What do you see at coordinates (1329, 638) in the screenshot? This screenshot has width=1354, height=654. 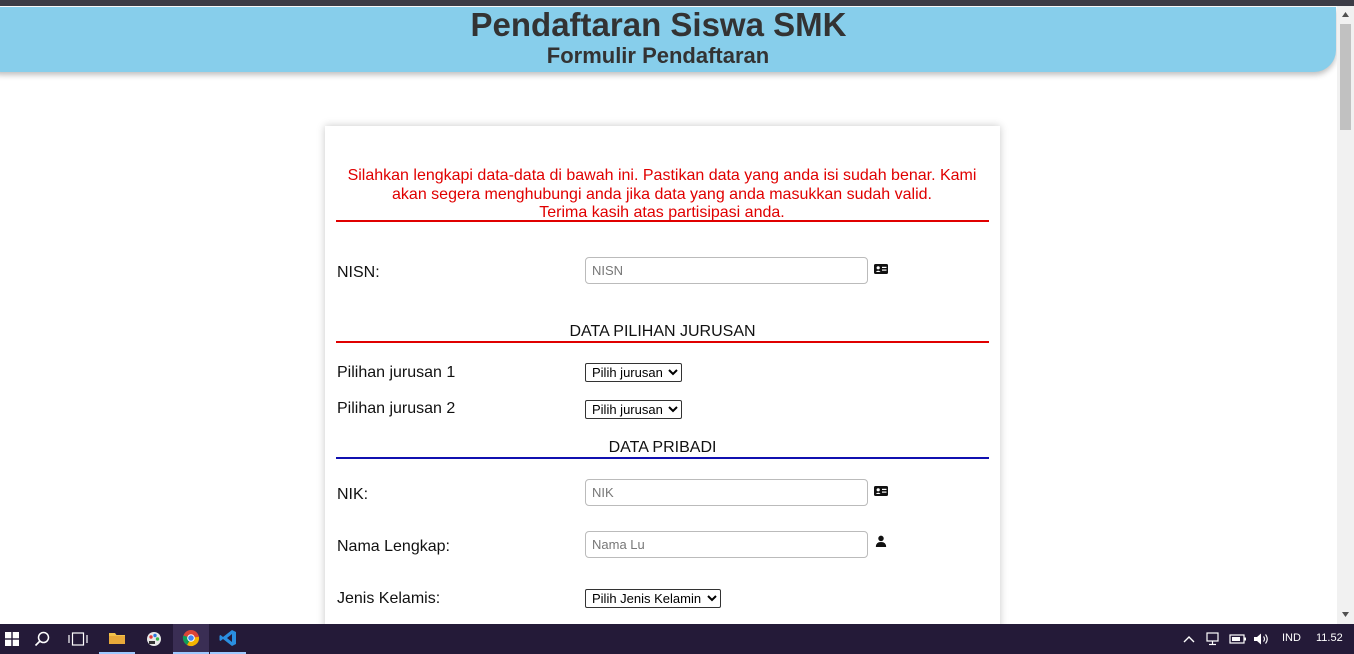 I see `clock: 11.52` at bounding box center [1329, 638].